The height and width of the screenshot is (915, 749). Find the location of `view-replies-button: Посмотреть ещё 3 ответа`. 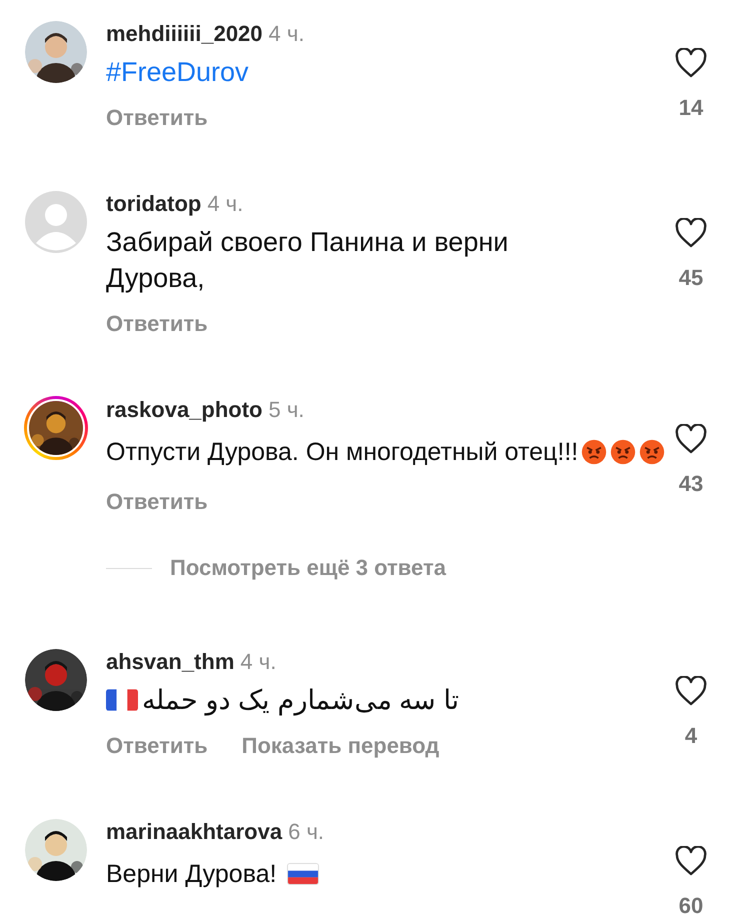

view-replies-button: Посмотреть ещё 3 ответа is located at coordinates (308, 568).